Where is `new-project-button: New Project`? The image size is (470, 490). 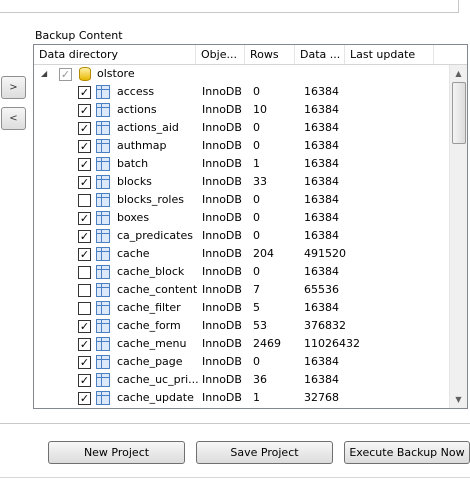
new-project-button: New Project is located at coordinates (116, 452).